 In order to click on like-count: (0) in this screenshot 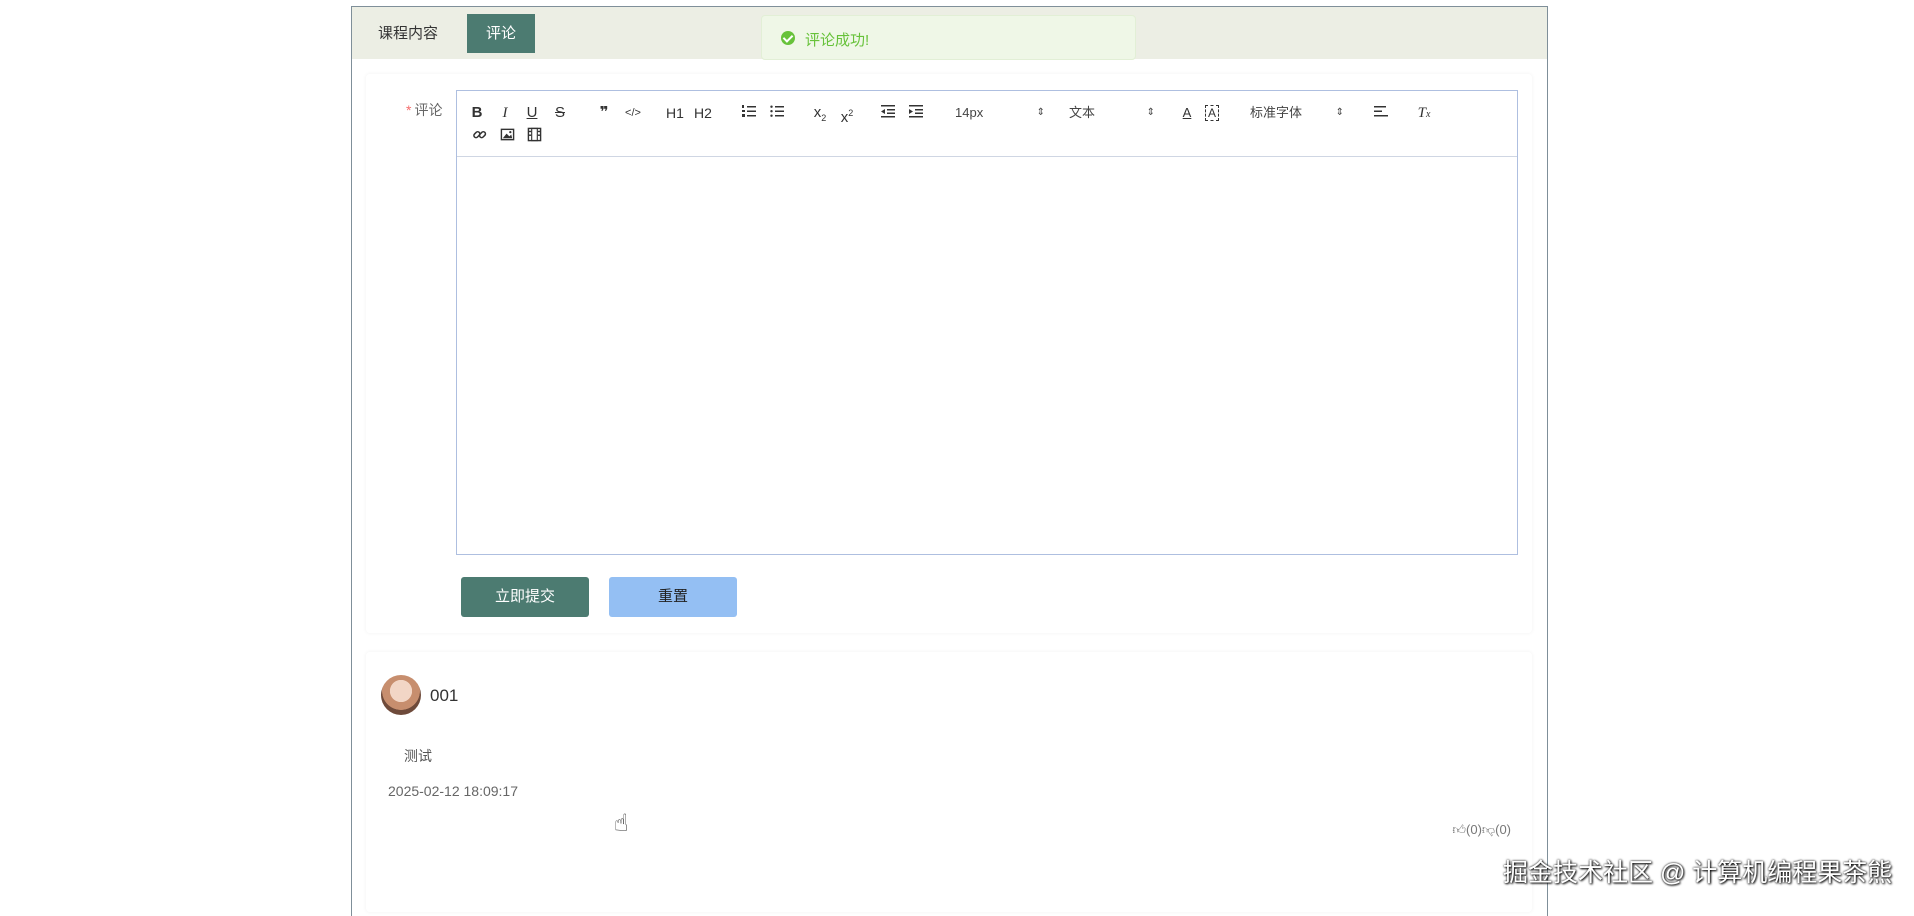, I will do `click(1474, 829)`.